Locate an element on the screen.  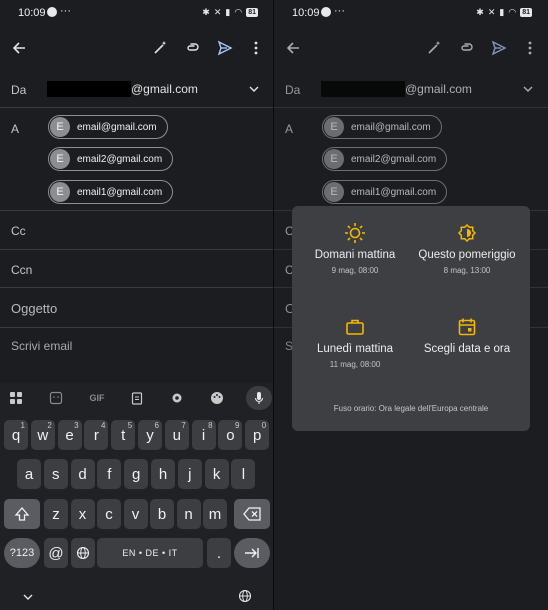
key-r: r4 is located at coordinates (96, 435).